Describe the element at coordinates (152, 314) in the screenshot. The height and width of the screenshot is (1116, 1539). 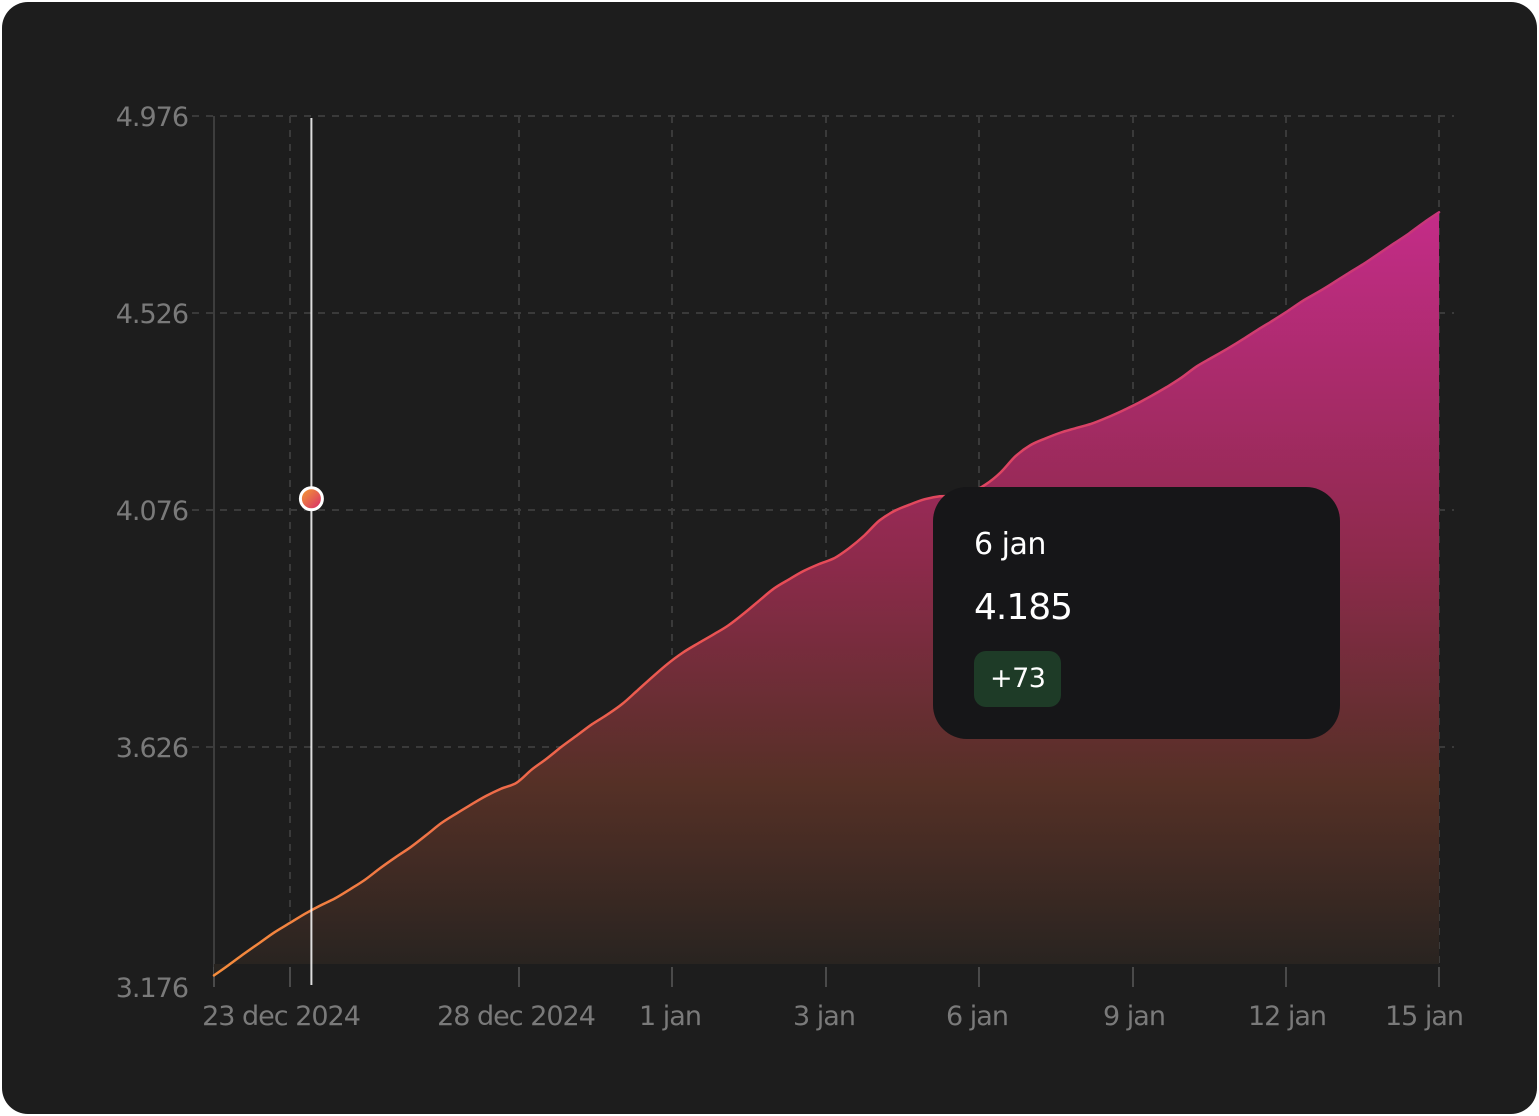
I see `y-tick-label: 4.526` at that location.